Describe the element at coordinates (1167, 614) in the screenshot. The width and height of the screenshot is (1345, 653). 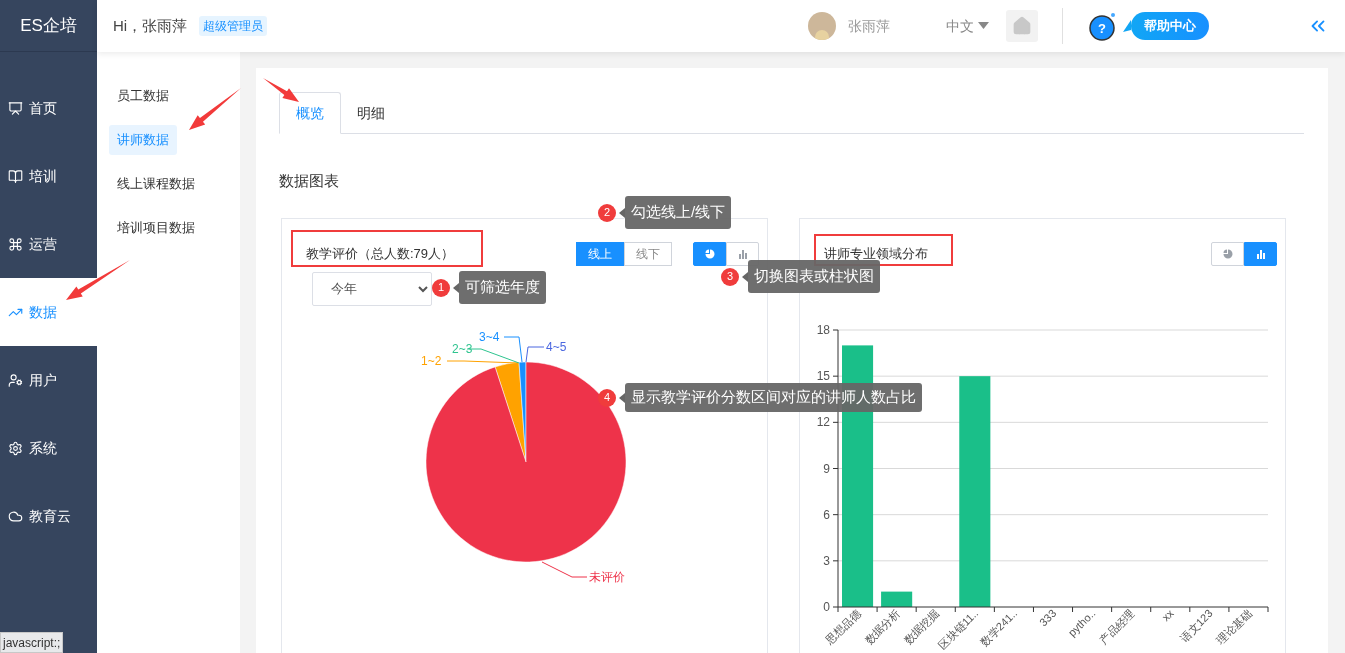
I see `axis-category-label: xx` at that location.